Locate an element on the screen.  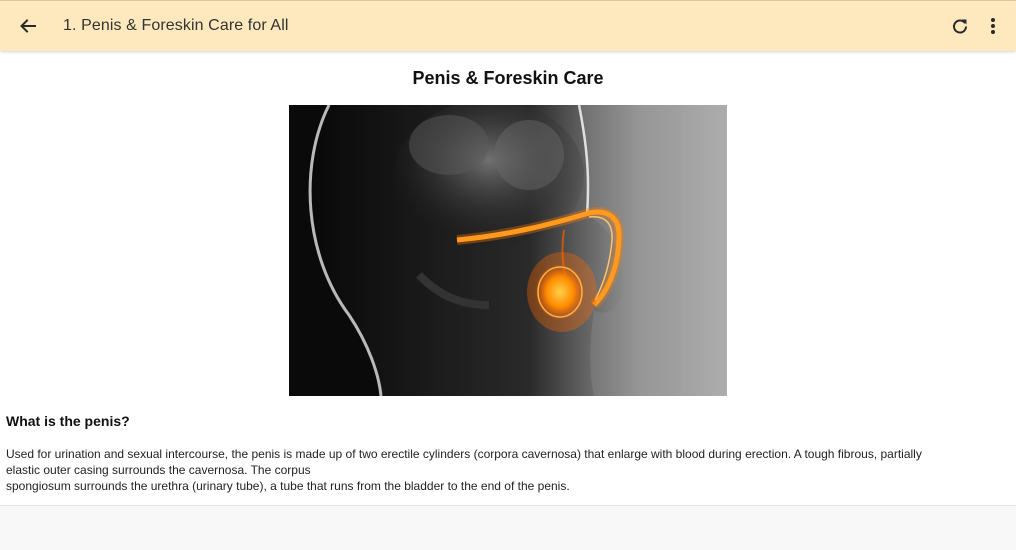
app-bar: 1. Penis & Foreskin Care for All is located at coordinates (508, 25).